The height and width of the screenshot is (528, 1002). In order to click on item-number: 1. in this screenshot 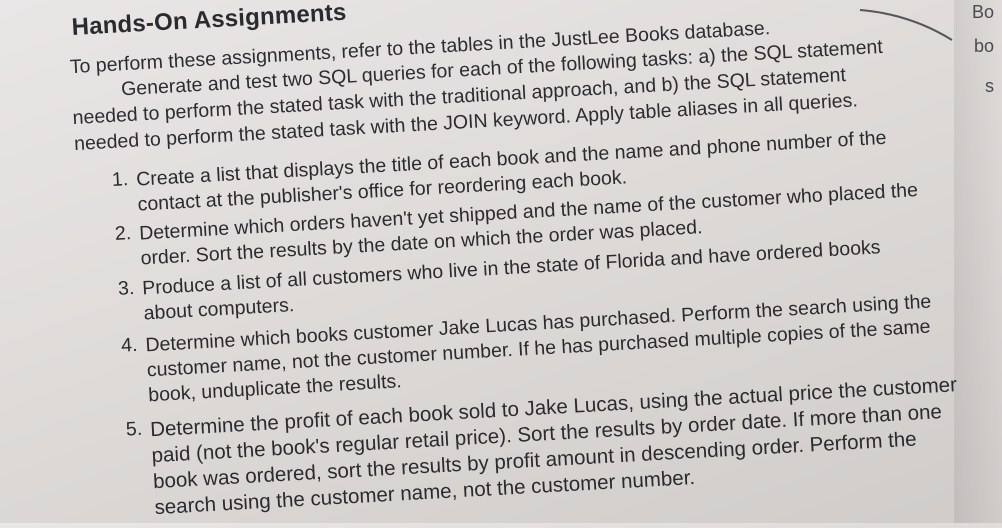, I will do `click(120, 180)`.